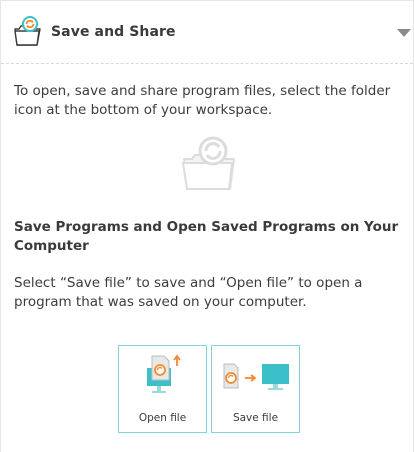 The image size is (414, 452). I want to click on panel-header: Save and Share, so click(207, 32).